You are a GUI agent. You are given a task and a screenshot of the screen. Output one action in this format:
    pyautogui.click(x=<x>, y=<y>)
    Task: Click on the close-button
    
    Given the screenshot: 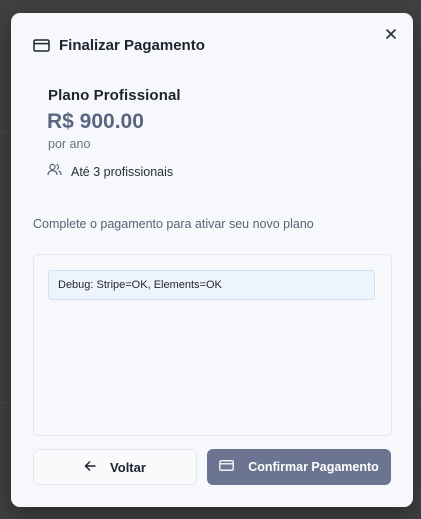 What is the action you would take?
    pyautogui.click(x=391, y=35)
    